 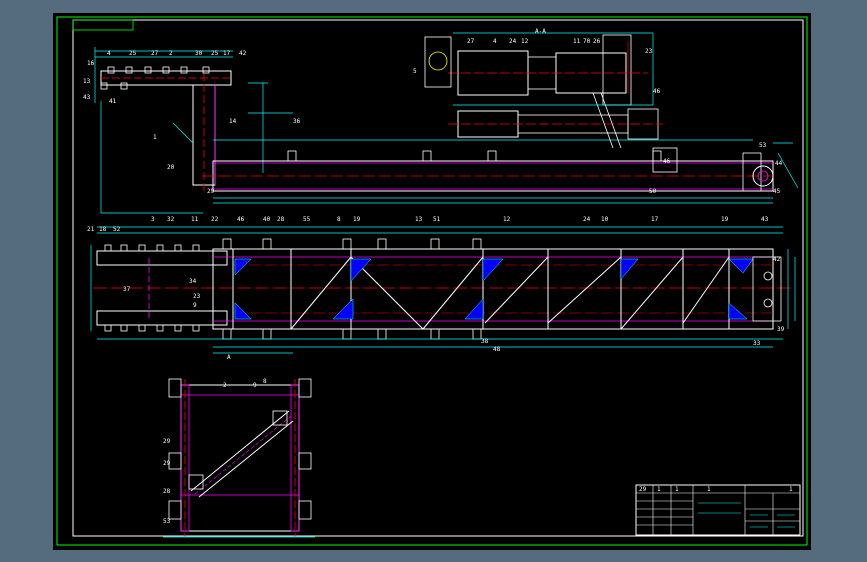 What do you see at coordinates (781, 329) in the screenshot?
I see `part-number-label: 39` at bounding box center [781, 329].